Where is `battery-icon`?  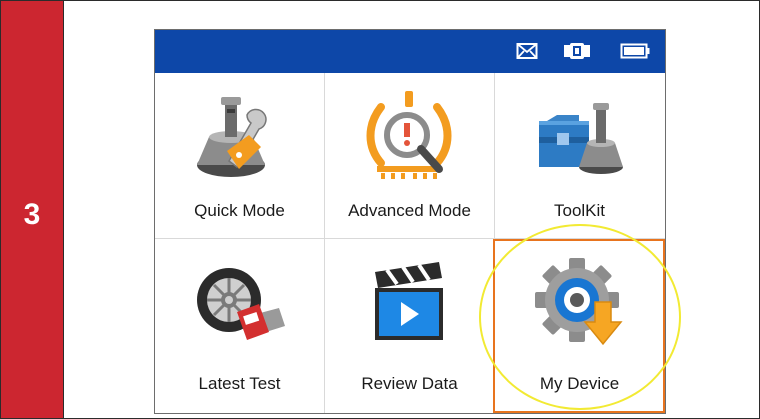
battery-icon is located at coordinates (635, 51).